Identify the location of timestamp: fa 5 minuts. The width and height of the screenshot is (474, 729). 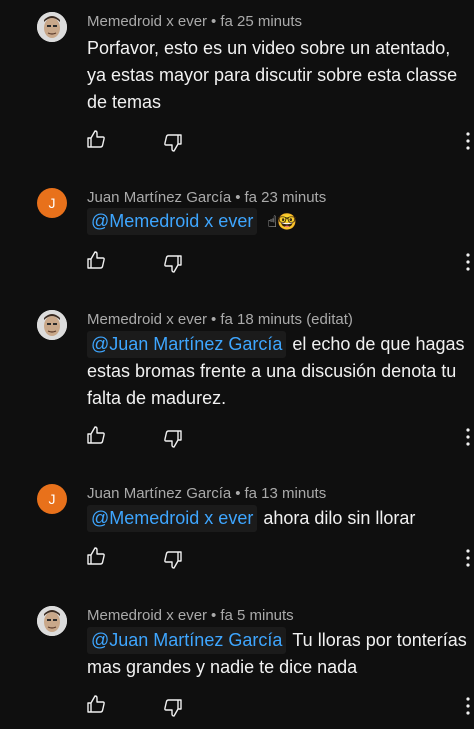
(256, 615).